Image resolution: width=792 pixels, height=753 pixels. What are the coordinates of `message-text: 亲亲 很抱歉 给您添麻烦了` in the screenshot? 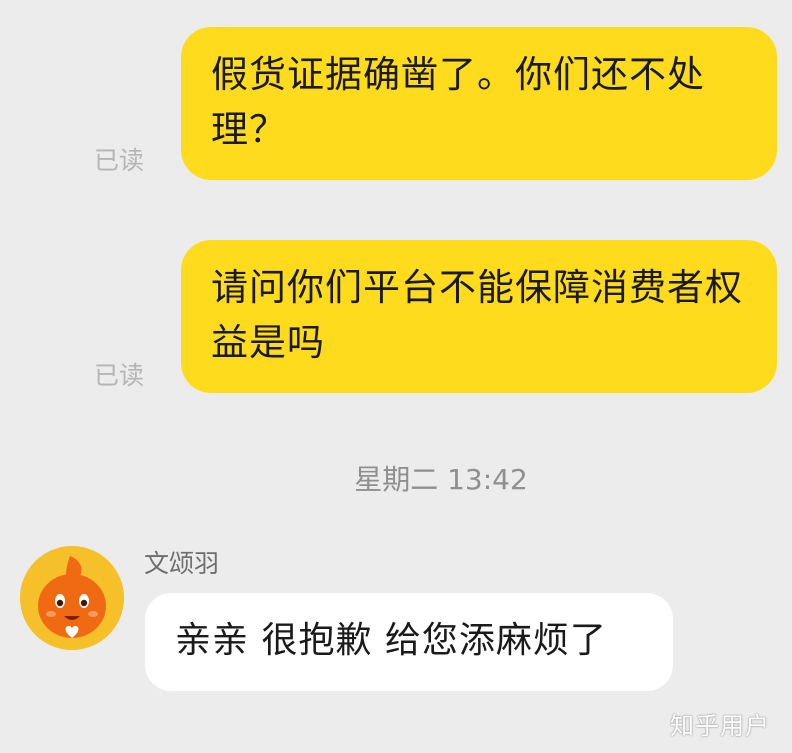 It's located at (391, 640).